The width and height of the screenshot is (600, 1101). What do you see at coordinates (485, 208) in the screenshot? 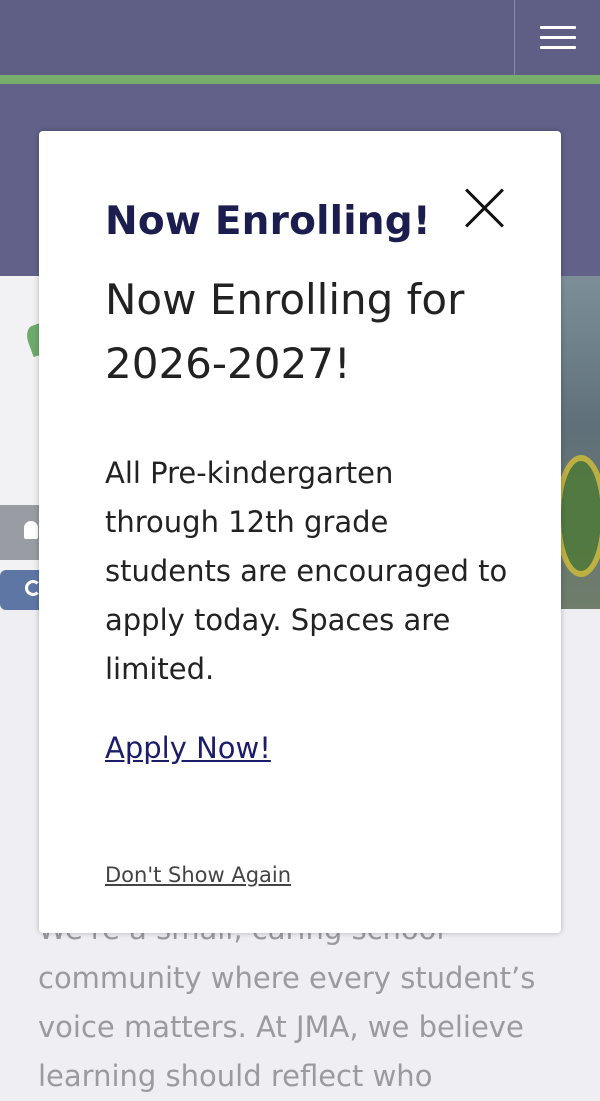
I see `close-icon` at bounding box center [485, 208].